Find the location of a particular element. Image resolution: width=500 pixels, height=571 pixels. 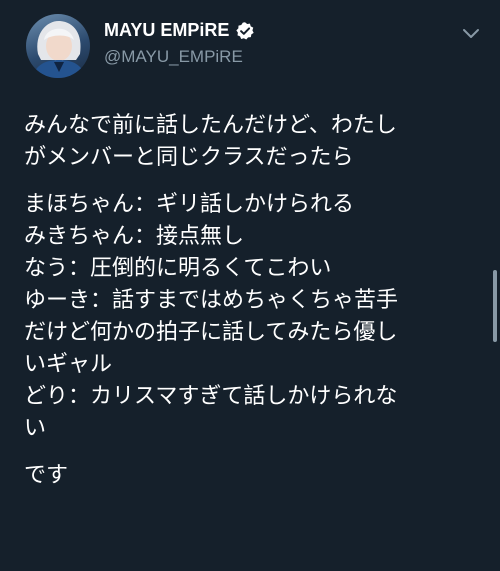

author-name-row: MAYU EMPiRE is located at coordinates (179, 30).